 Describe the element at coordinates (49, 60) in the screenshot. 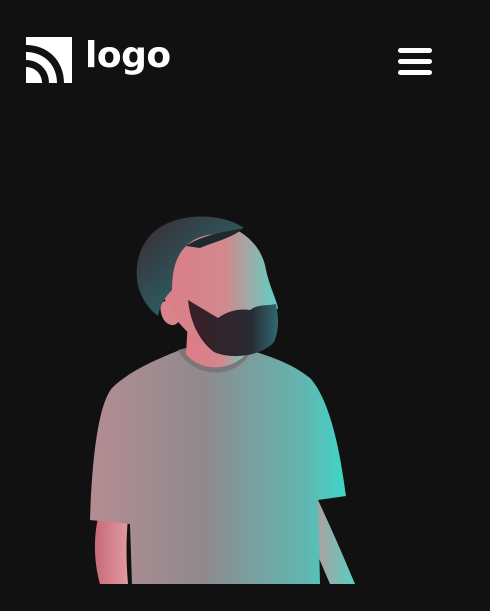

I see `rss-wave-icon` at that location.